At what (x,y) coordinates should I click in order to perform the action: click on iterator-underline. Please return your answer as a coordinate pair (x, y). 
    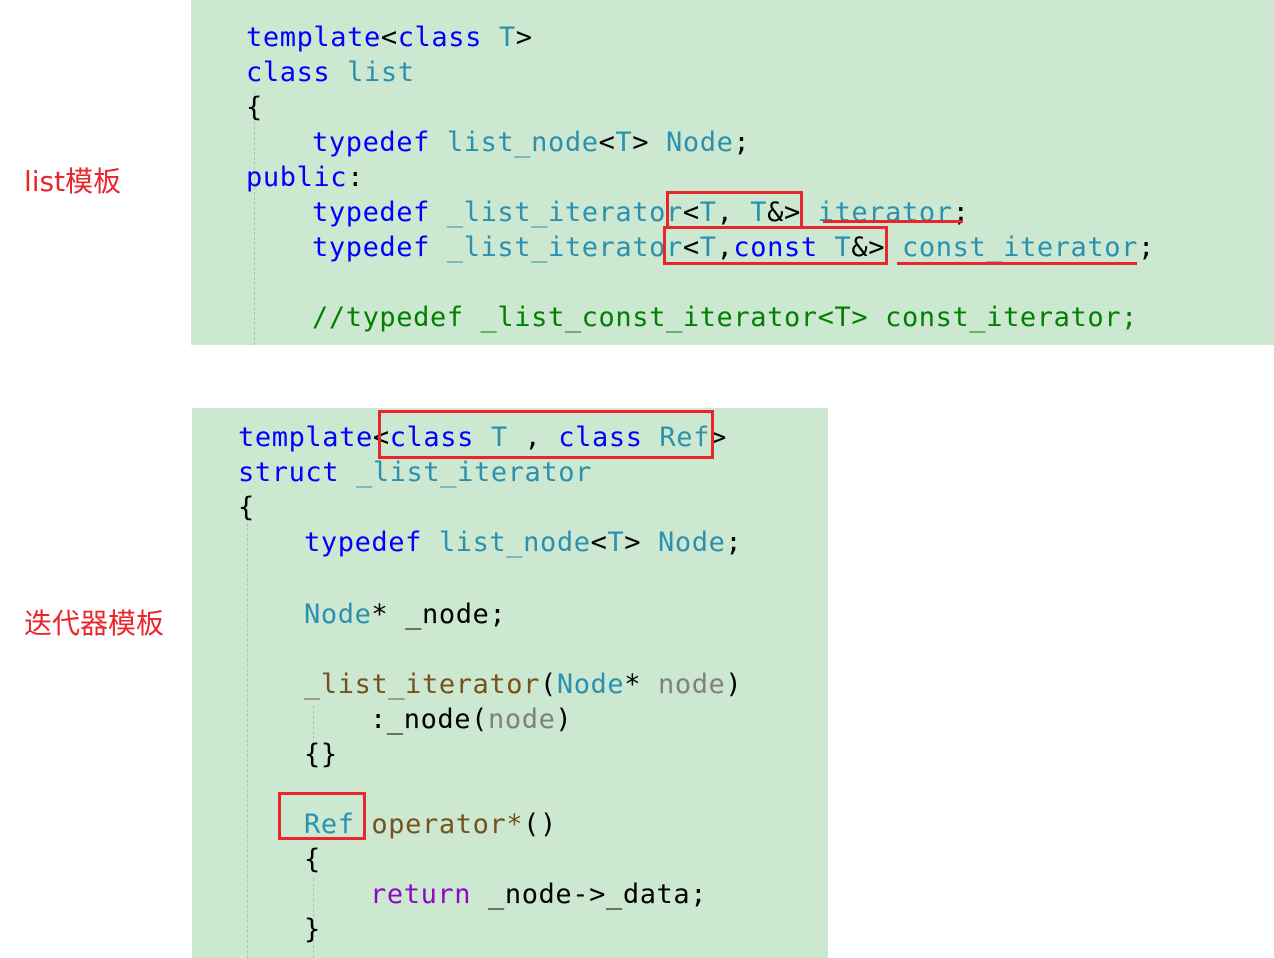
    Looking at the image, I should click on (893, 221).